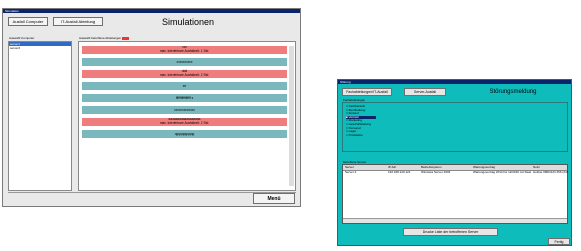  I want to click on list-item: server2, so click(40, 48).